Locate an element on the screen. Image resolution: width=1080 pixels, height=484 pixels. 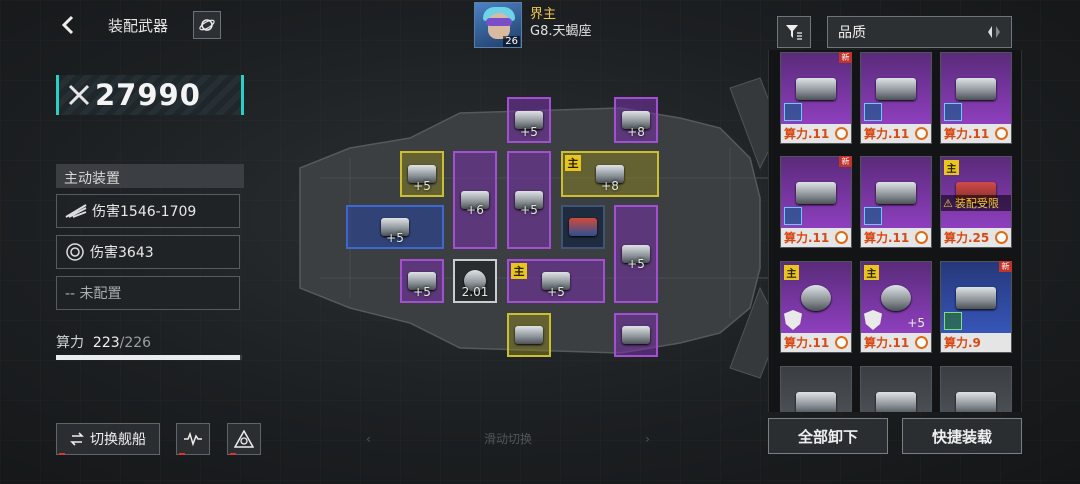
inventory-item: 主 +5 算力.11 is located at coordinates (896, 307).